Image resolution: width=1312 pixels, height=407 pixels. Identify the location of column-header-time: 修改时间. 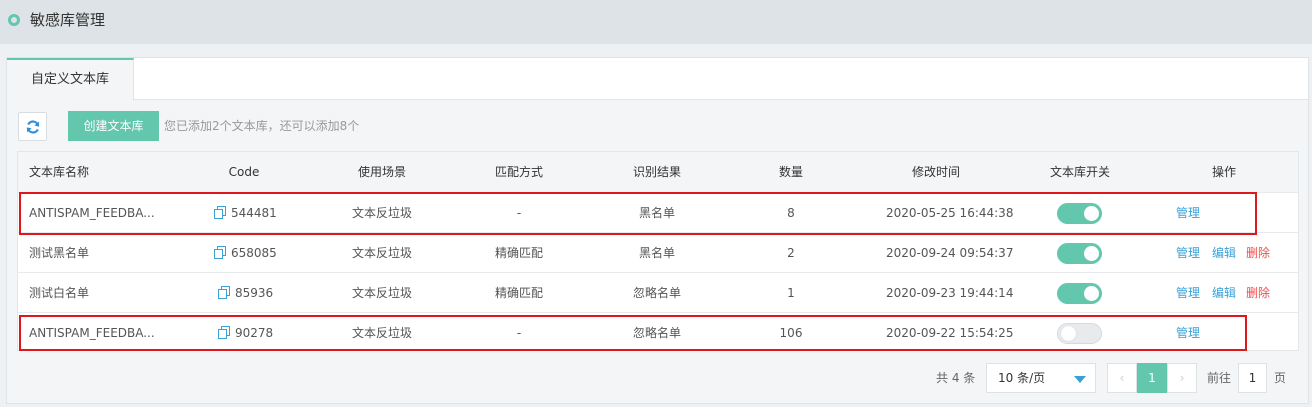
(935, 172).